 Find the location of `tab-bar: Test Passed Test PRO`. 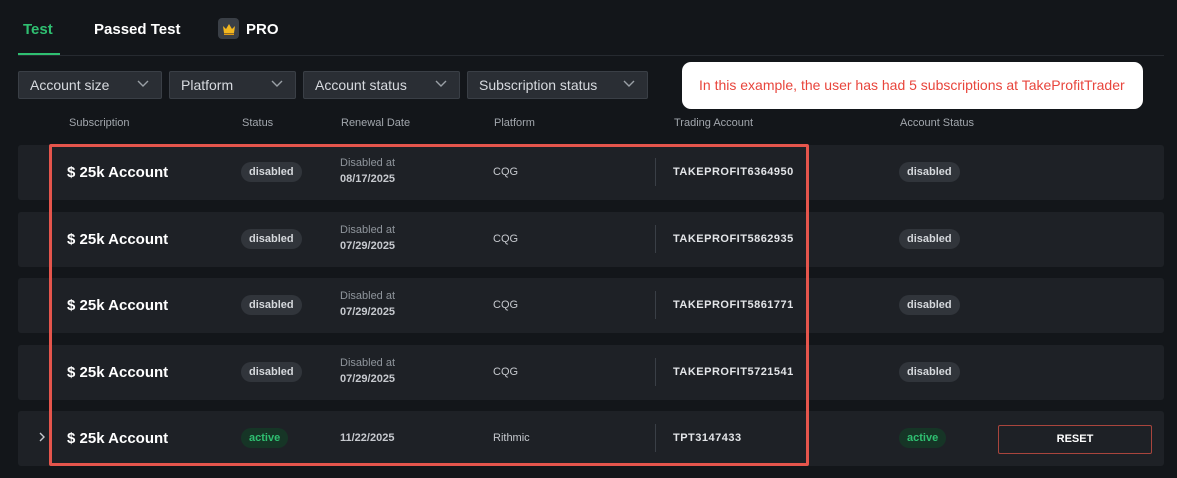

tab-bar: Test Passed Test PRO is located at coordinates (591, 28).